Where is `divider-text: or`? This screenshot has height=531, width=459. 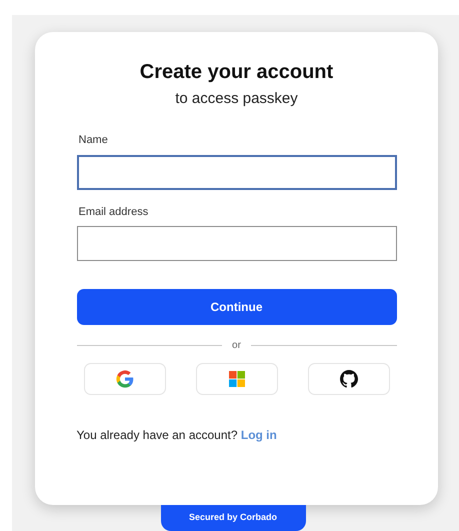 divider-text: or is located at coordinates (236, 346).